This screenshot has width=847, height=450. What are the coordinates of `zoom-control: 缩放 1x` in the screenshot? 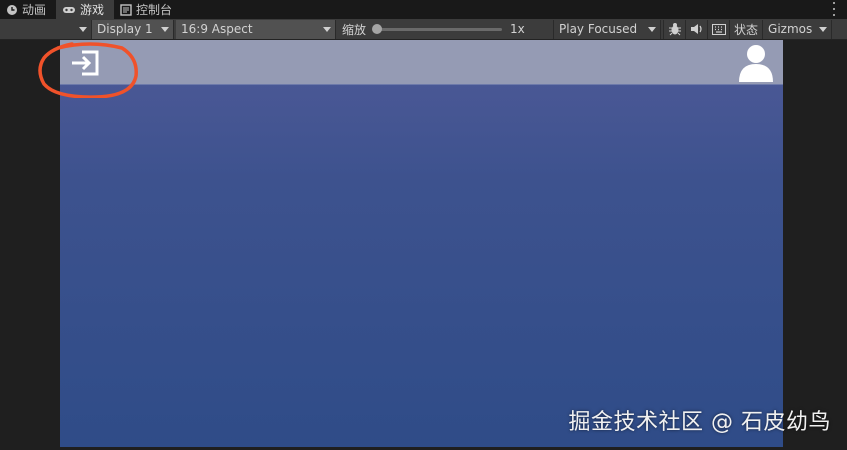 It's located at (444, 29).